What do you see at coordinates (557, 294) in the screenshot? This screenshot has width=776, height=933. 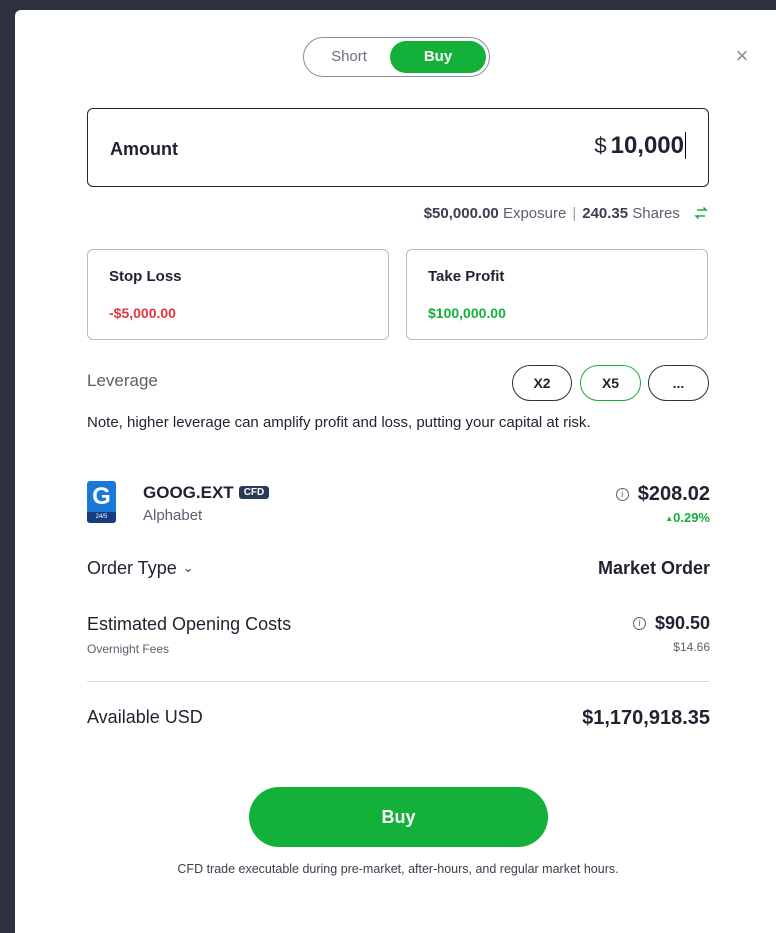 I see `take-profit-box: Take Profit $100,000.00` at bounding box center [557, 294].